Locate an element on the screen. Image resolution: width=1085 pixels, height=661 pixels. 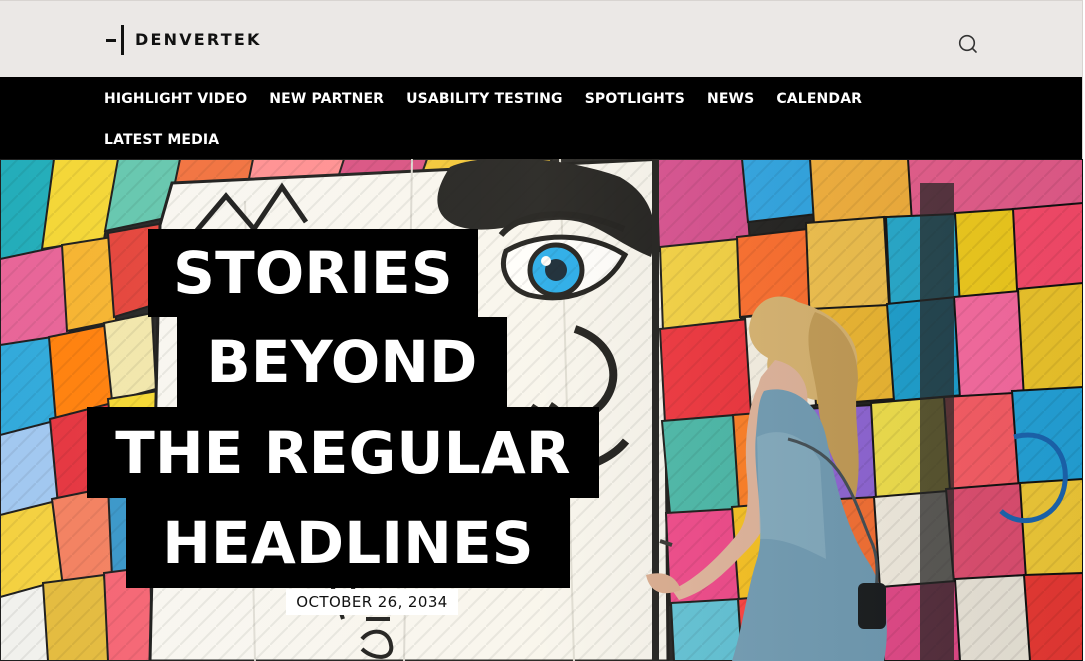
site-logo: DENVERTEK is located at coordinates (184, 40).